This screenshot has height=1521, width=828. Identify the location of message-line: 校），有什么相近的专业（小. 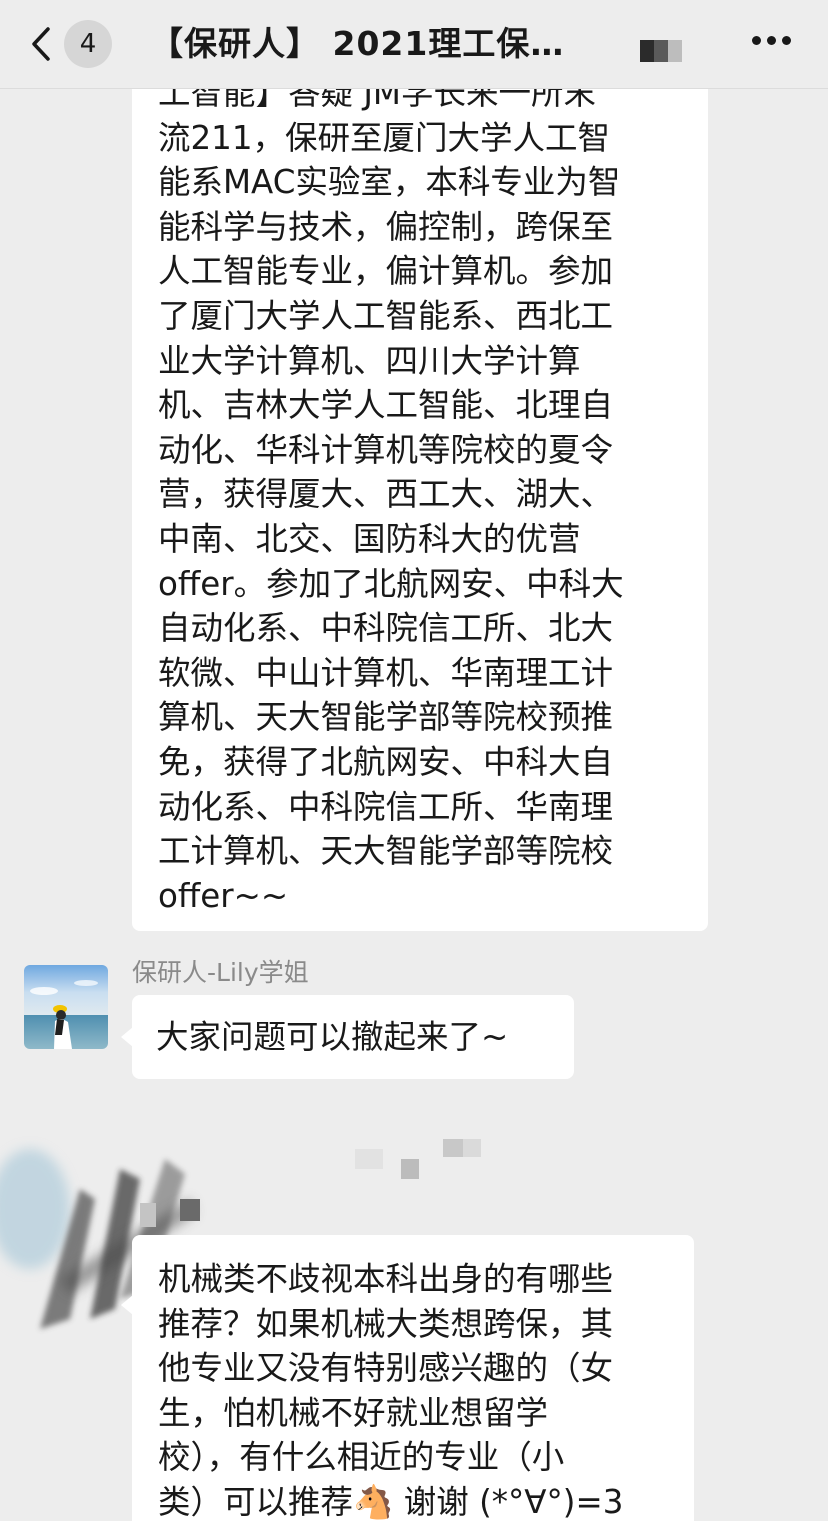
(361, 1457).